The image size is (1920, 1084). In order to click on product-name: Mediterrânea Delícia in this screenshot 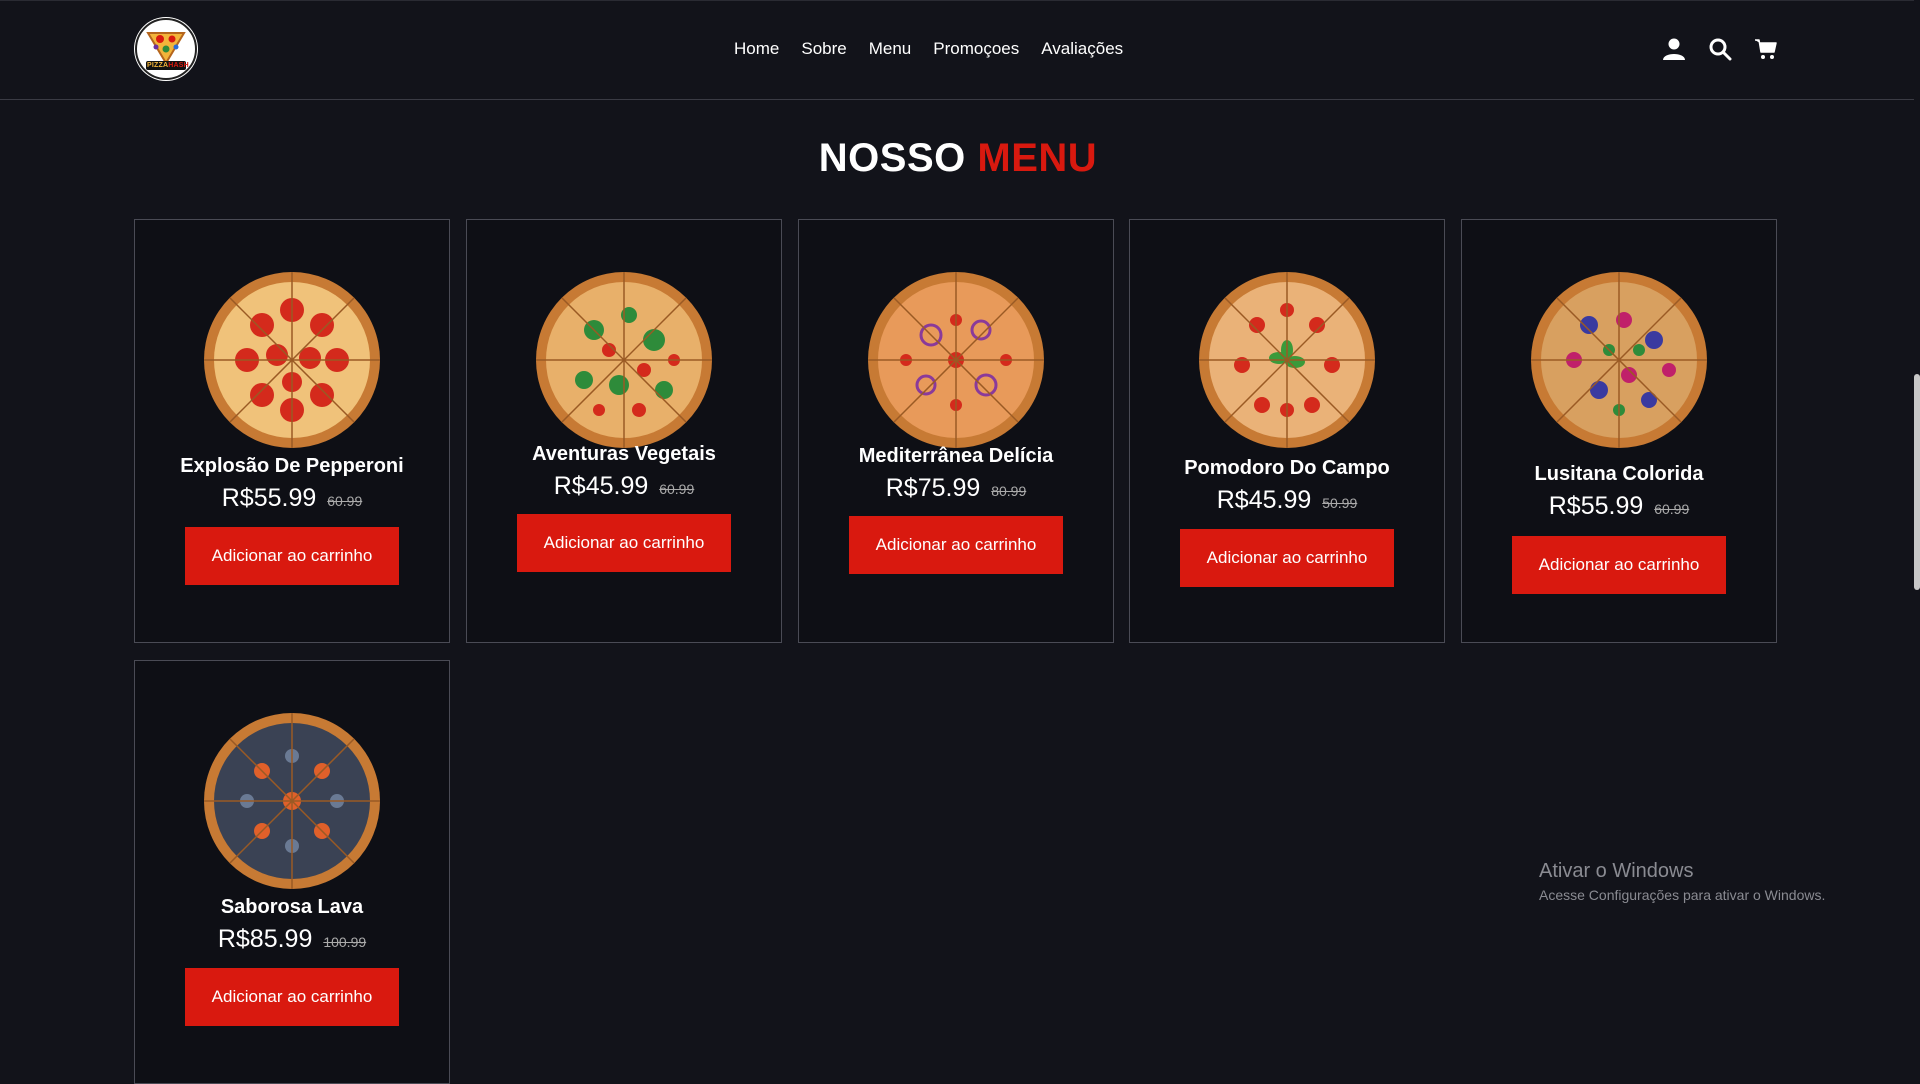, I will do `click(956, 456)`.